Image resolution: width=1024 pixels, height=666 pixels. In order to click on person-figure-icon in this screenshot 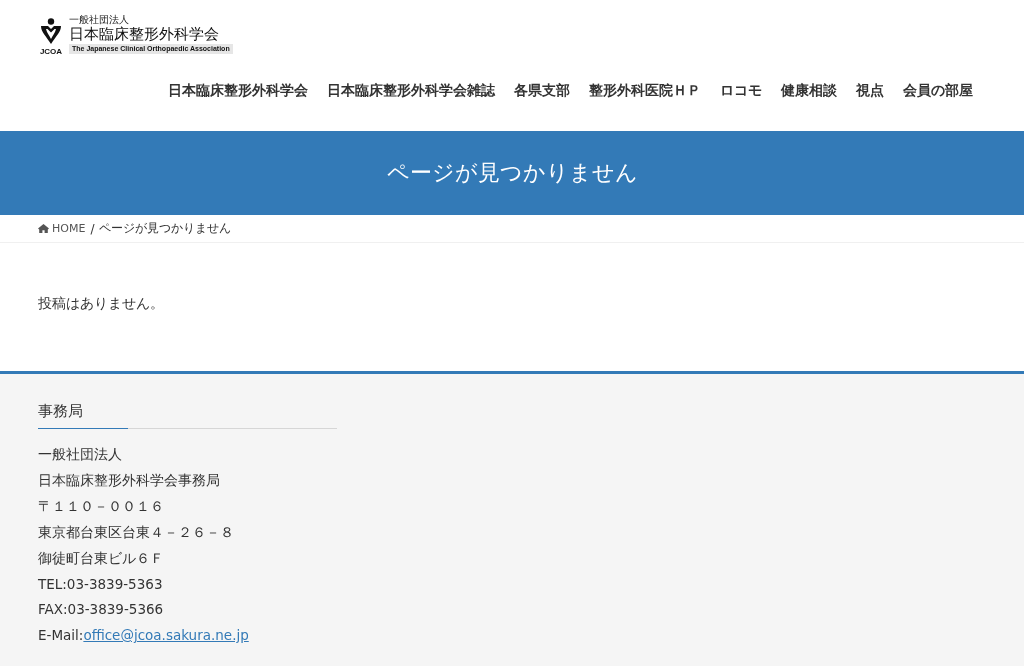, I will do `click(51, 31)`.